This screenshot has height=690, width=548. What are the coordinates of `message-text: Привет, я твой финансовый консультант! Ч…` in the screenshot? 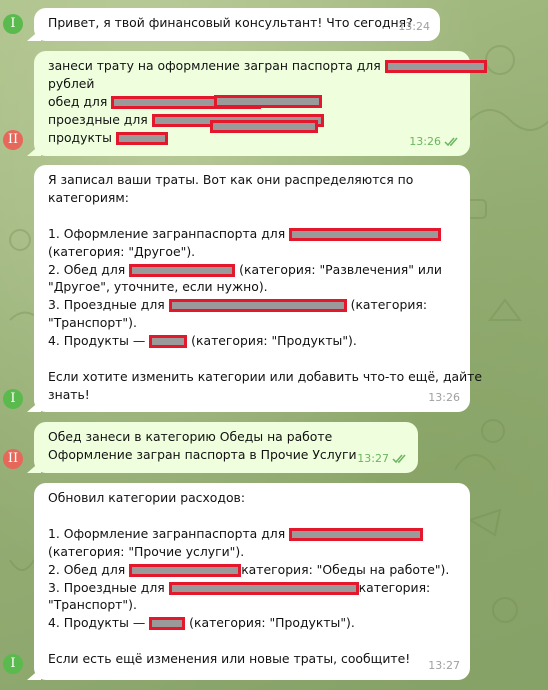 It's located at (230, 22).